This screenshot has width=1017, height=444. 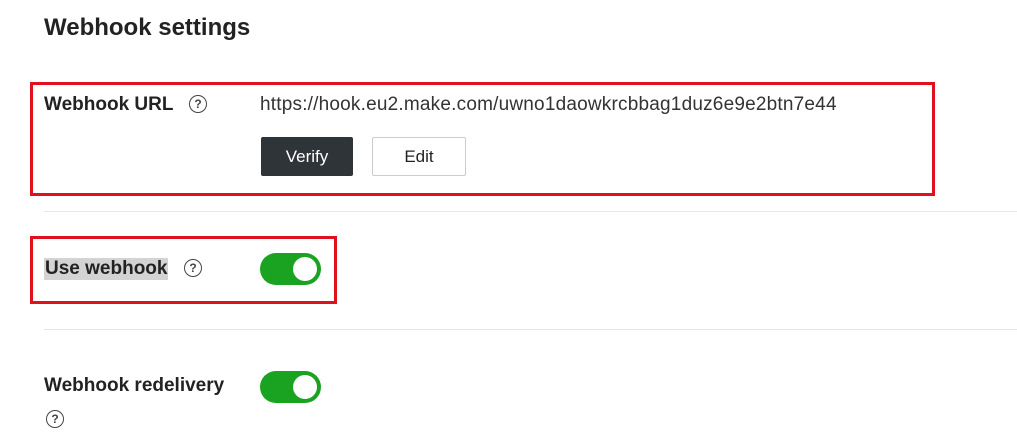 What do you see at coordinates (419, 156) in the screenshot?
I see `edit-button: Edit` at bounding box center [419, 156].